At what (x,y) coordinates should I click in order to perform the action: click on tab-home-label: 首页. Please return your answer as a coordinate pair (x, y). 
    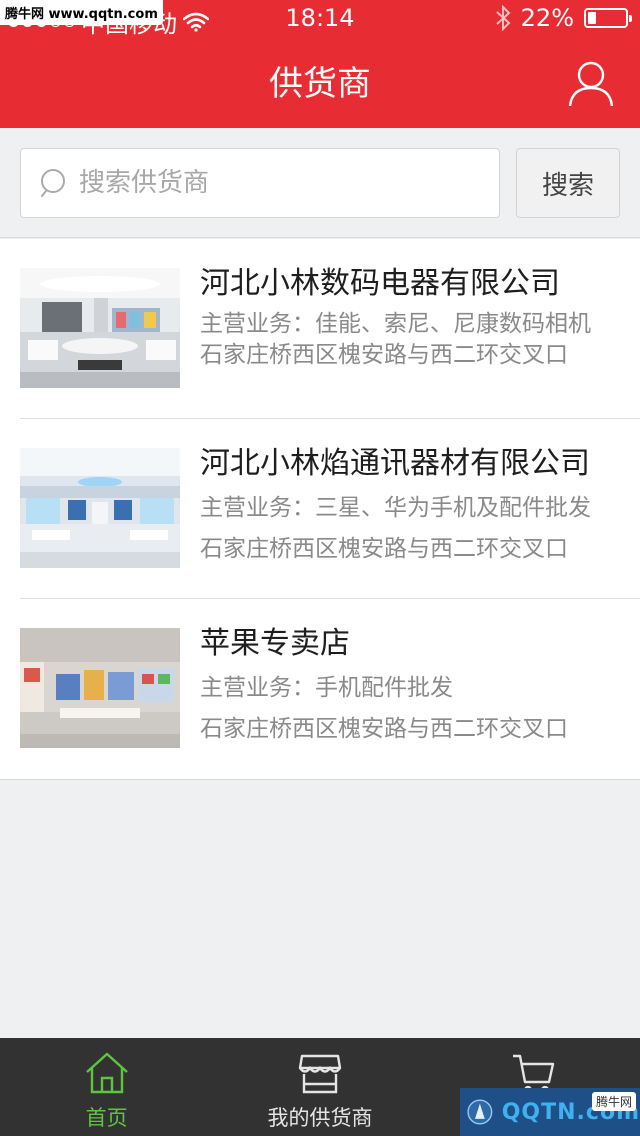
    Looking at the image, I should click on (106, 1118).